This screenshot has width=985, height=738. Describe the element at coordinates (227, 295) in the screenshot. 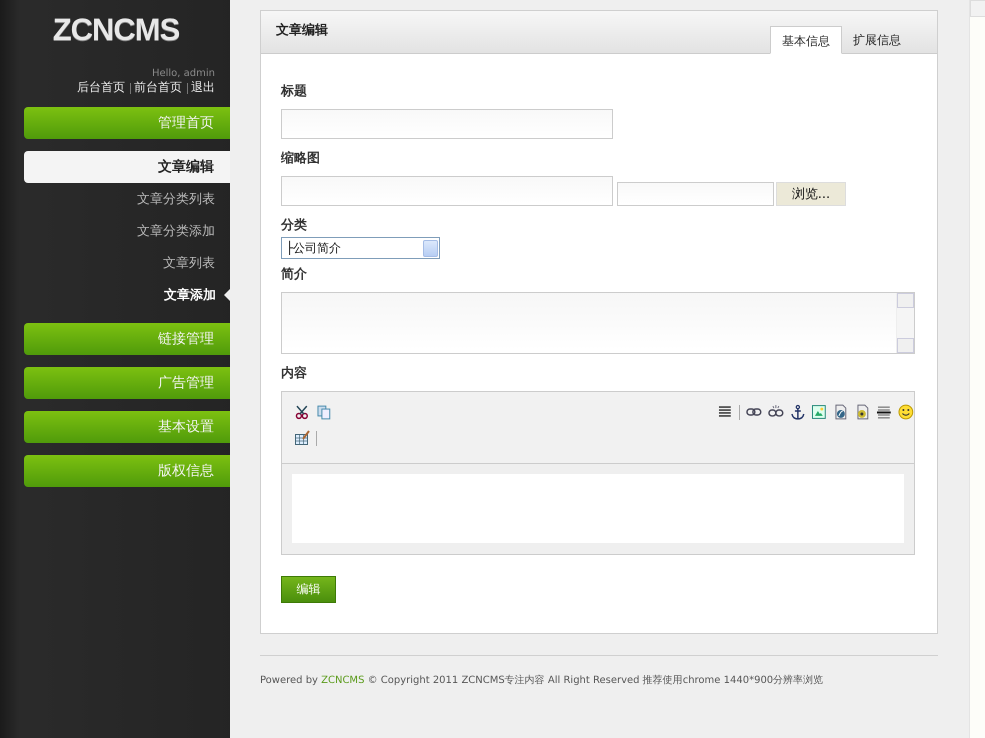

I see `pointer-icon` at that location.